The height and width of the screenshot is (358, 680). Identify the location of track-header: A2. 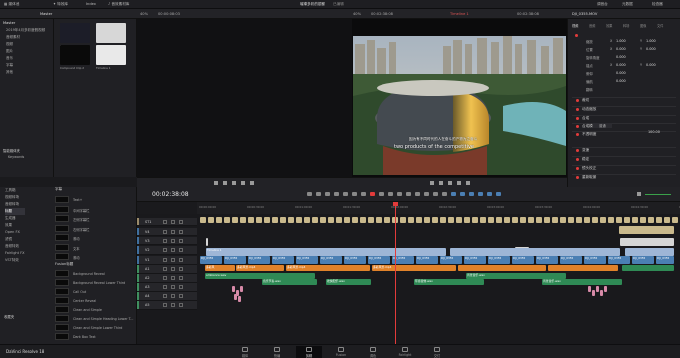
(167, 278).